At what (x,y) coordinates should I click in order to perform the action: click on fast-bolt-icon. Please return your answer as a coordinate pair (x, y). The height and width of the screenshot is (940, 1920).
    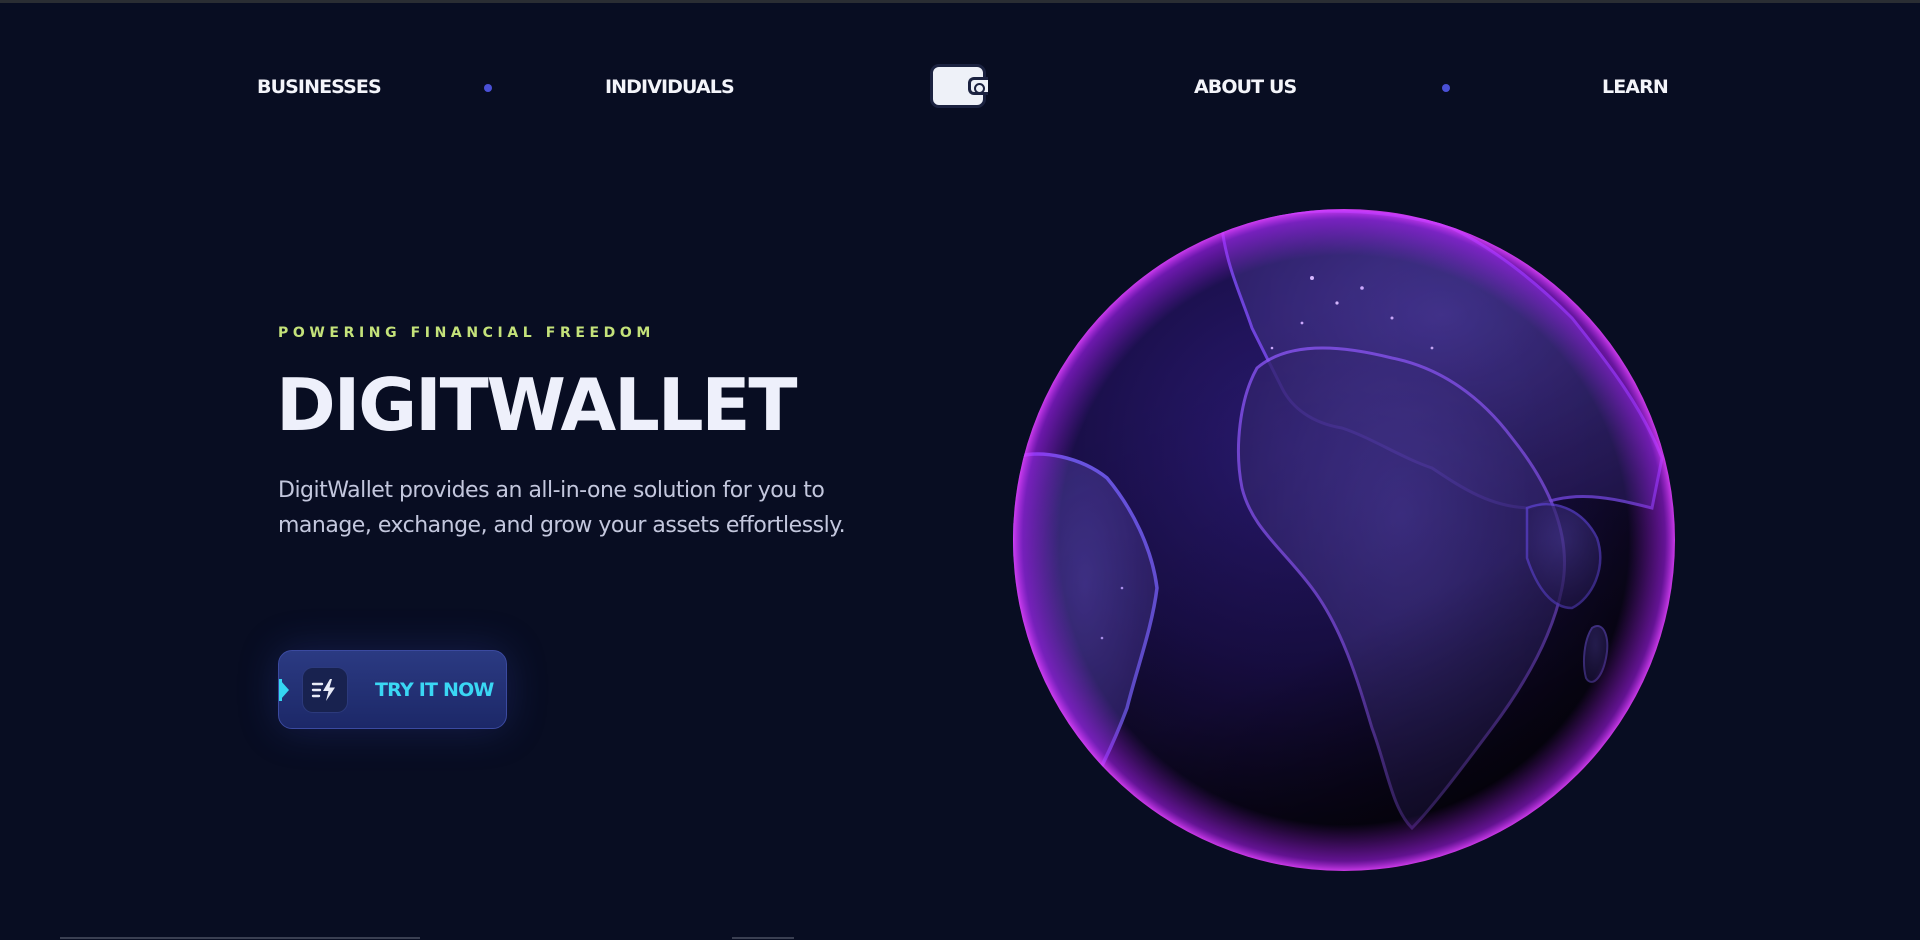
    Looking at the image, I should click on (325, 690).